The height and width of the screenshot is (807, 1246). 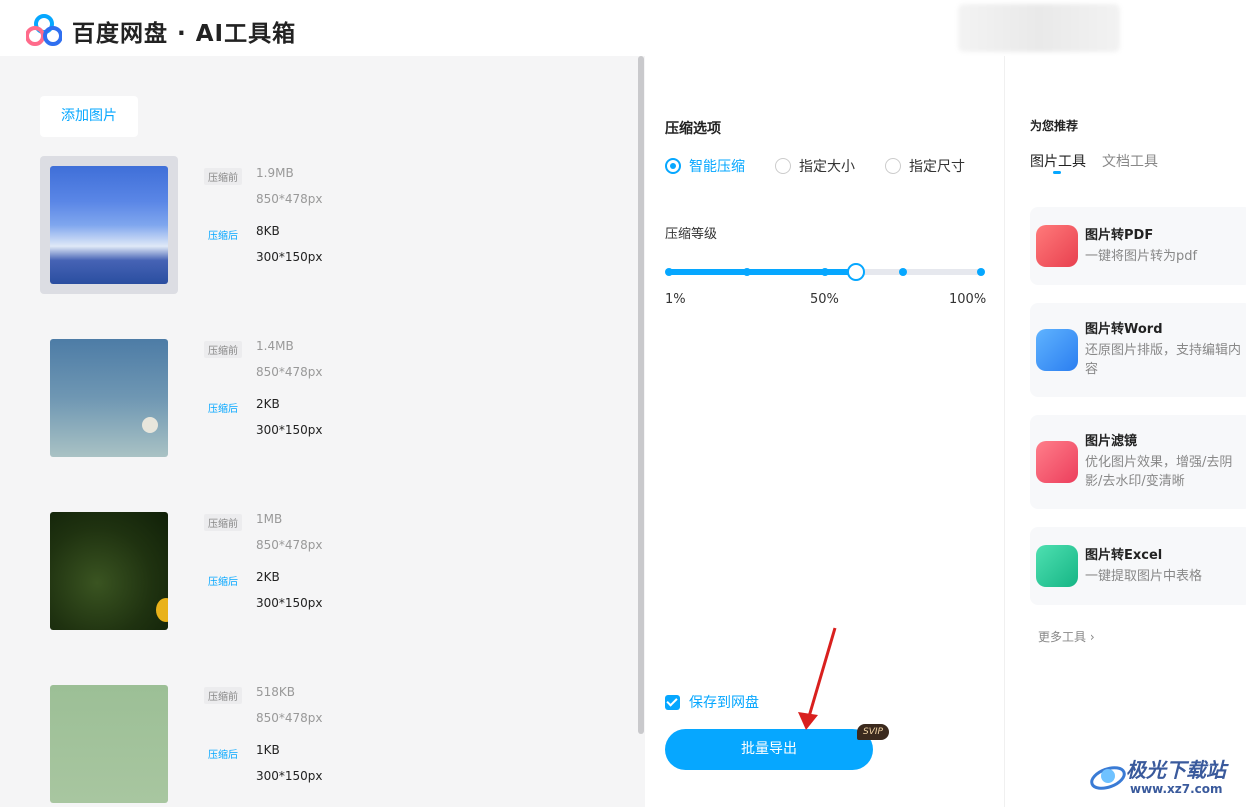 What do you see at coordinates (240, 572) in the screenshot?
I see `image-list-item: 压缩前 1MB 850*478px 压缩后 2KB 300*150px` at bounding box center [240, 572].